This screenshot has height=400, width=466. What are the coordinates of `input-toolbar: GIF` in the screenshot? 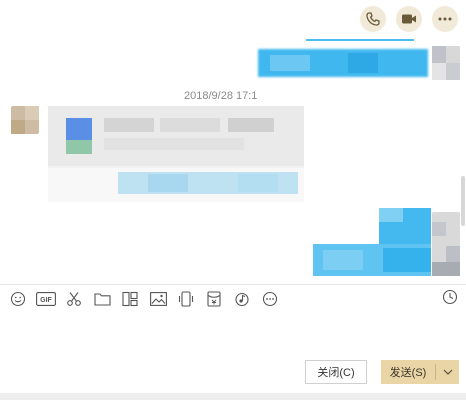 It's located at (233, 298).